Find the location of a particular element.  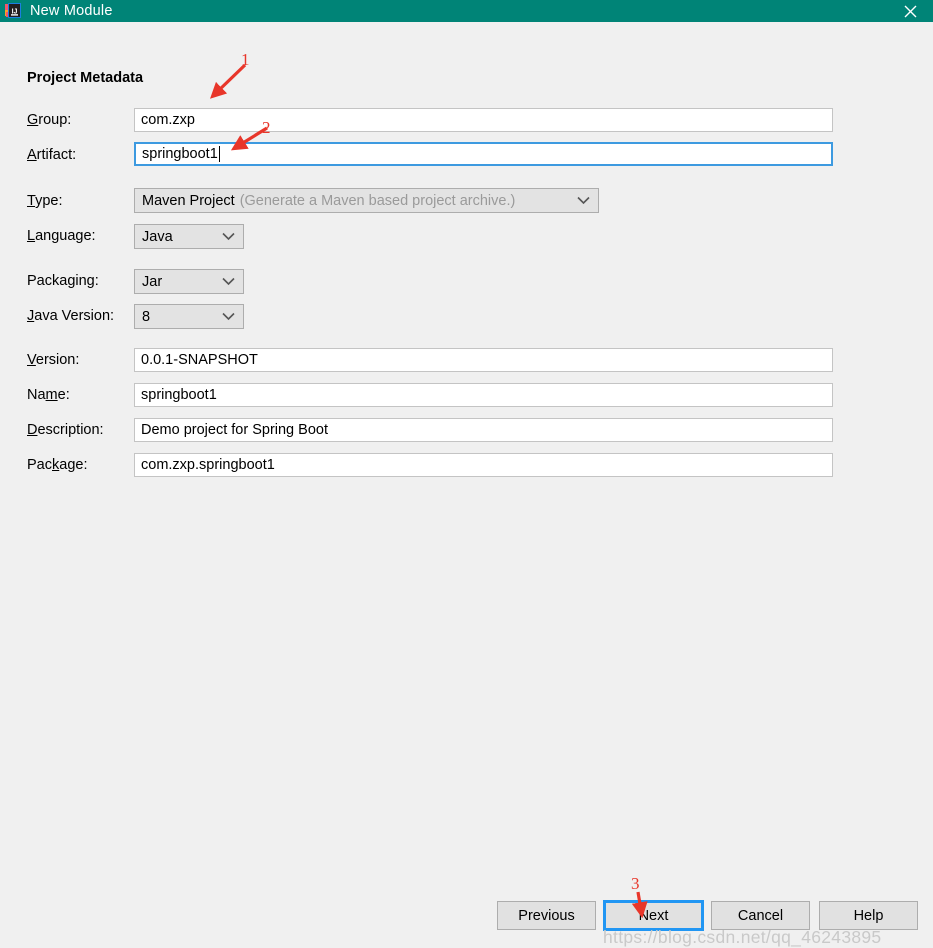

label-java-version: Java Version: is located at coordinates (71, 316).